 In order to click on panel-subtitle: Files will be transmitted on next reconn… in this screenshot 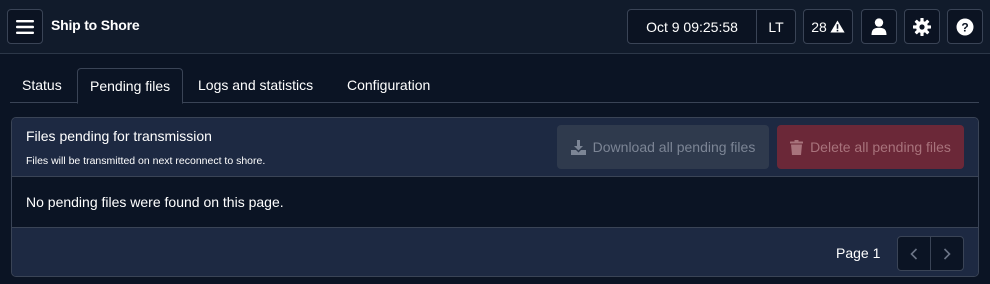, I will do `click(146, 161)`.